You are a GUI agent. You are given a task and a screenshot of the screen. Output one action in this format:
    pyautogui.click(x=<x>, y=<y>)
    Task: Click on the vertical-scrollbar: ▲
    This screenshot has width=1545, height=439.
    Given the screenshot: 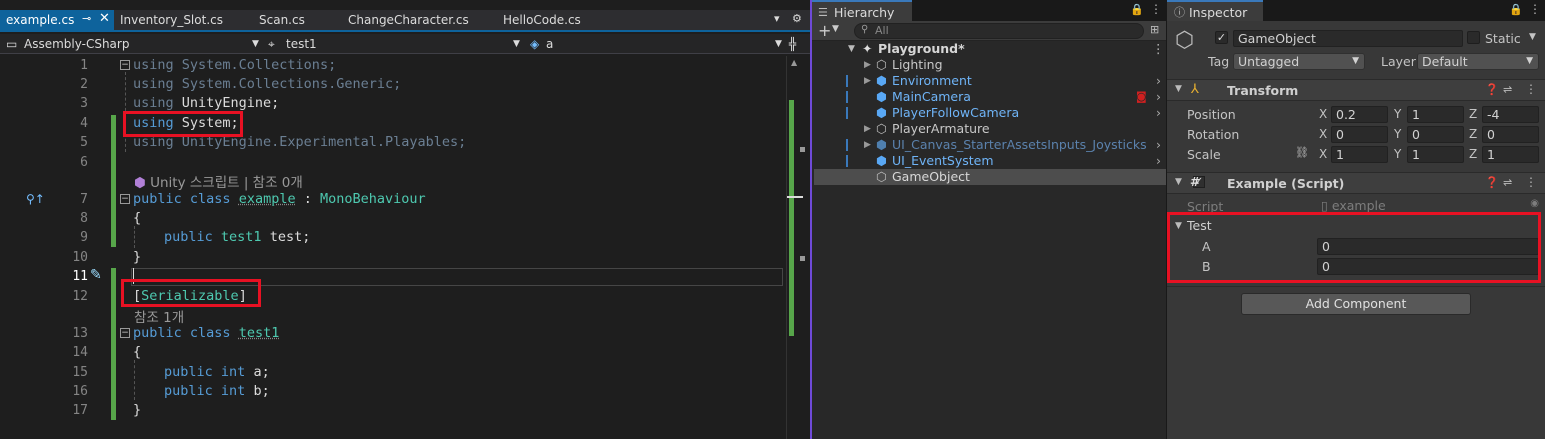 What is the action you would take?
    pyautogui.click(x=795, y=247)
    